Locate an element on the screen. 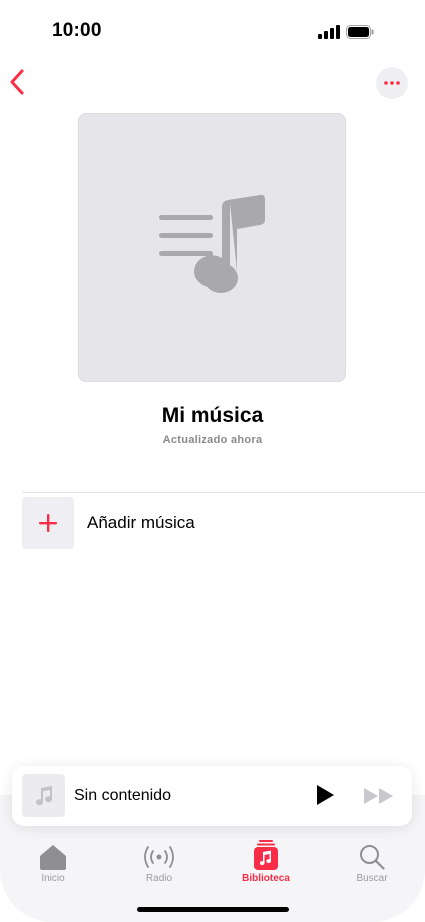 This screenshot has width=425, height=922. playlist-updated-status: Actualizado ahora is located at coordinates (212, 440).